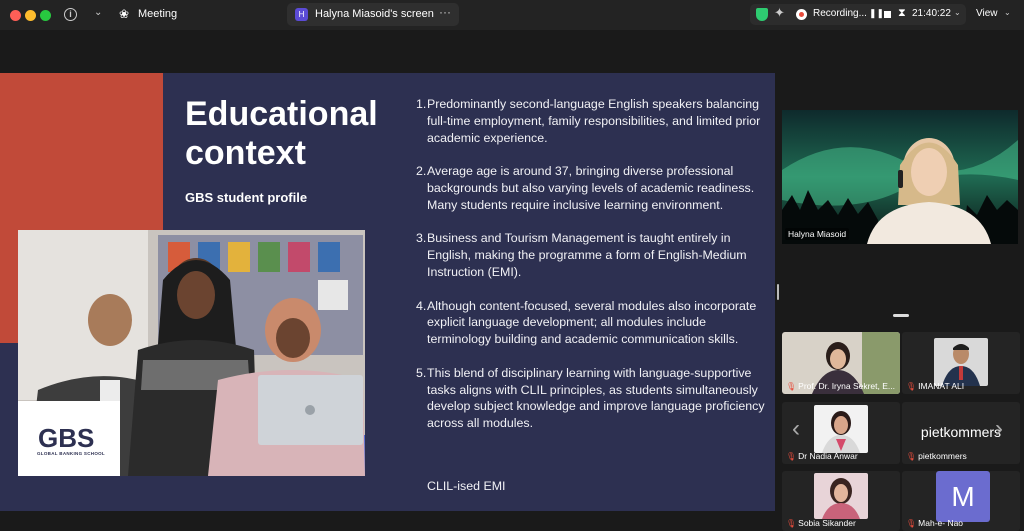  I want to click on participant-tile: M 🎙 Mah-e- Nao, so click(961, 501).